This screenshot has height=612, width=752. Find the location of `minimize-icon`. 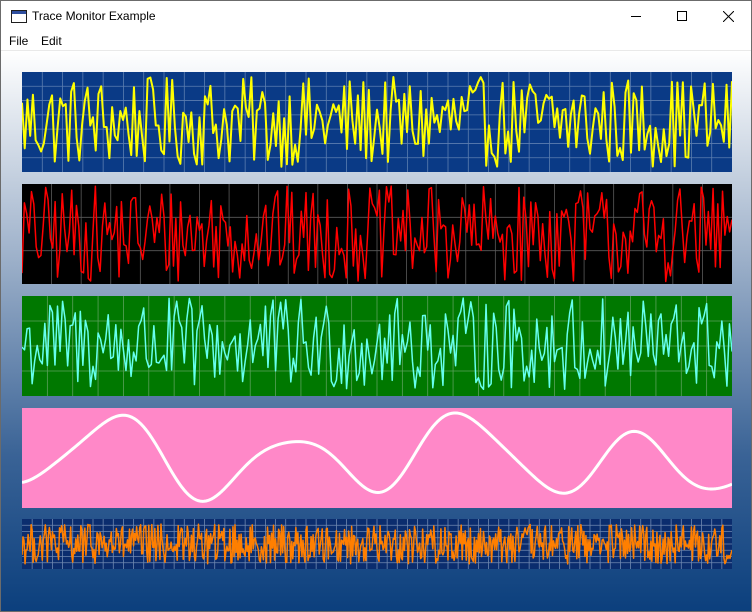

minimize-icon is located at coordinates (636, 16).